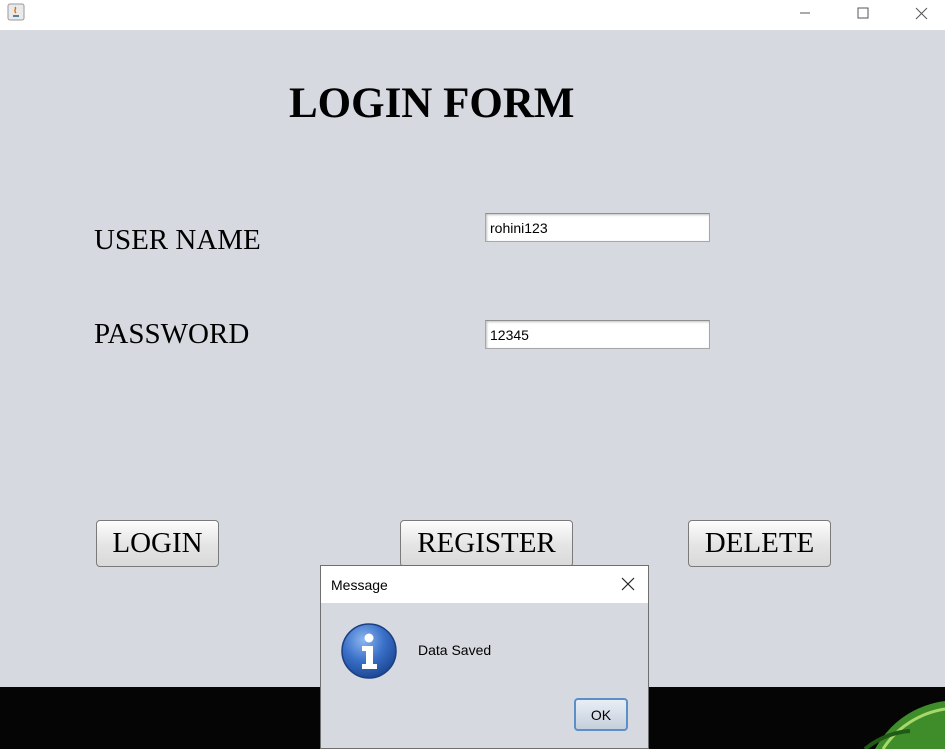 The width and height of the screenshot is (945, 749). I want to click on maximize-icon, so click(863, 13).